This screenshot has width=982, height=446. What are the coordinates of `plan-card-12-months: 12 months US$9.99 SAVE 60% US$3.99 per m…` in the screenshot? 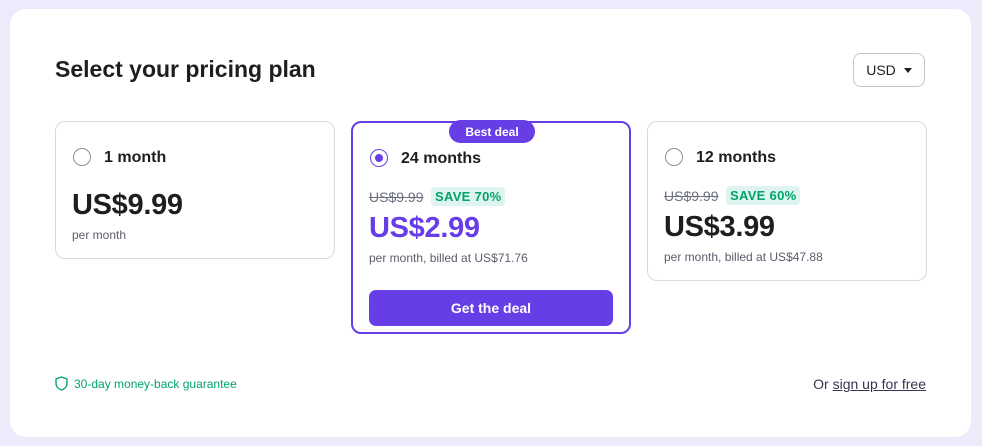 It's located at (787, 201).